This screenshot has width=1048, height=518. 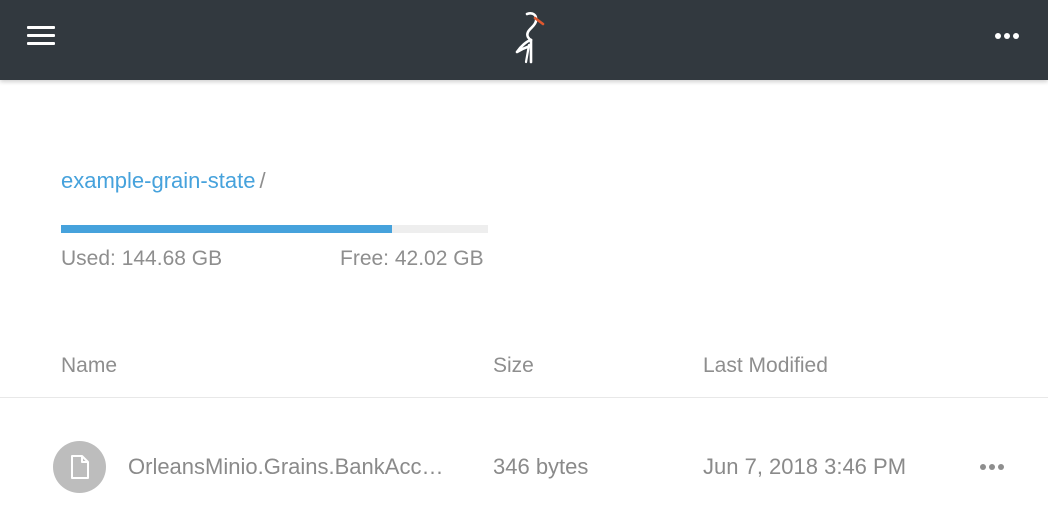 What do you see at coordinates (530, 38) in the screenshot?
I see `minio-logo-icon` at bounding box center [530, 38].